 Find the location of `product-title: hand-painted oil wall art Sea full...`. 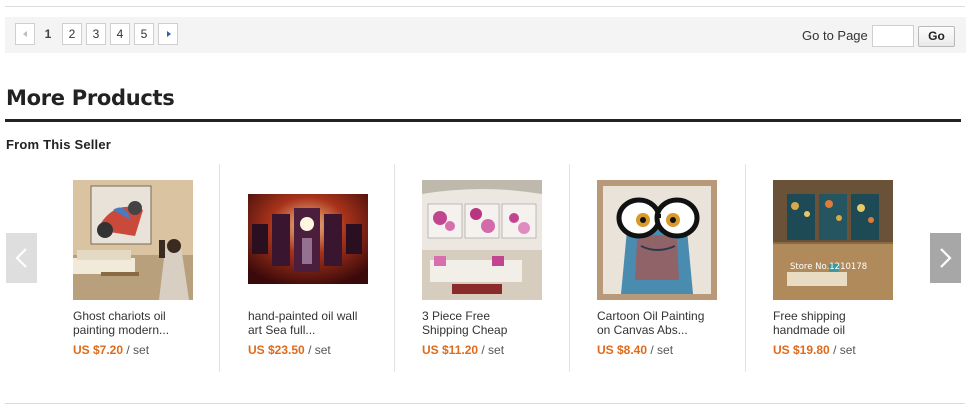

product-title: hand-painted oil wall art Sea full... is located at coordinates (323, 323).